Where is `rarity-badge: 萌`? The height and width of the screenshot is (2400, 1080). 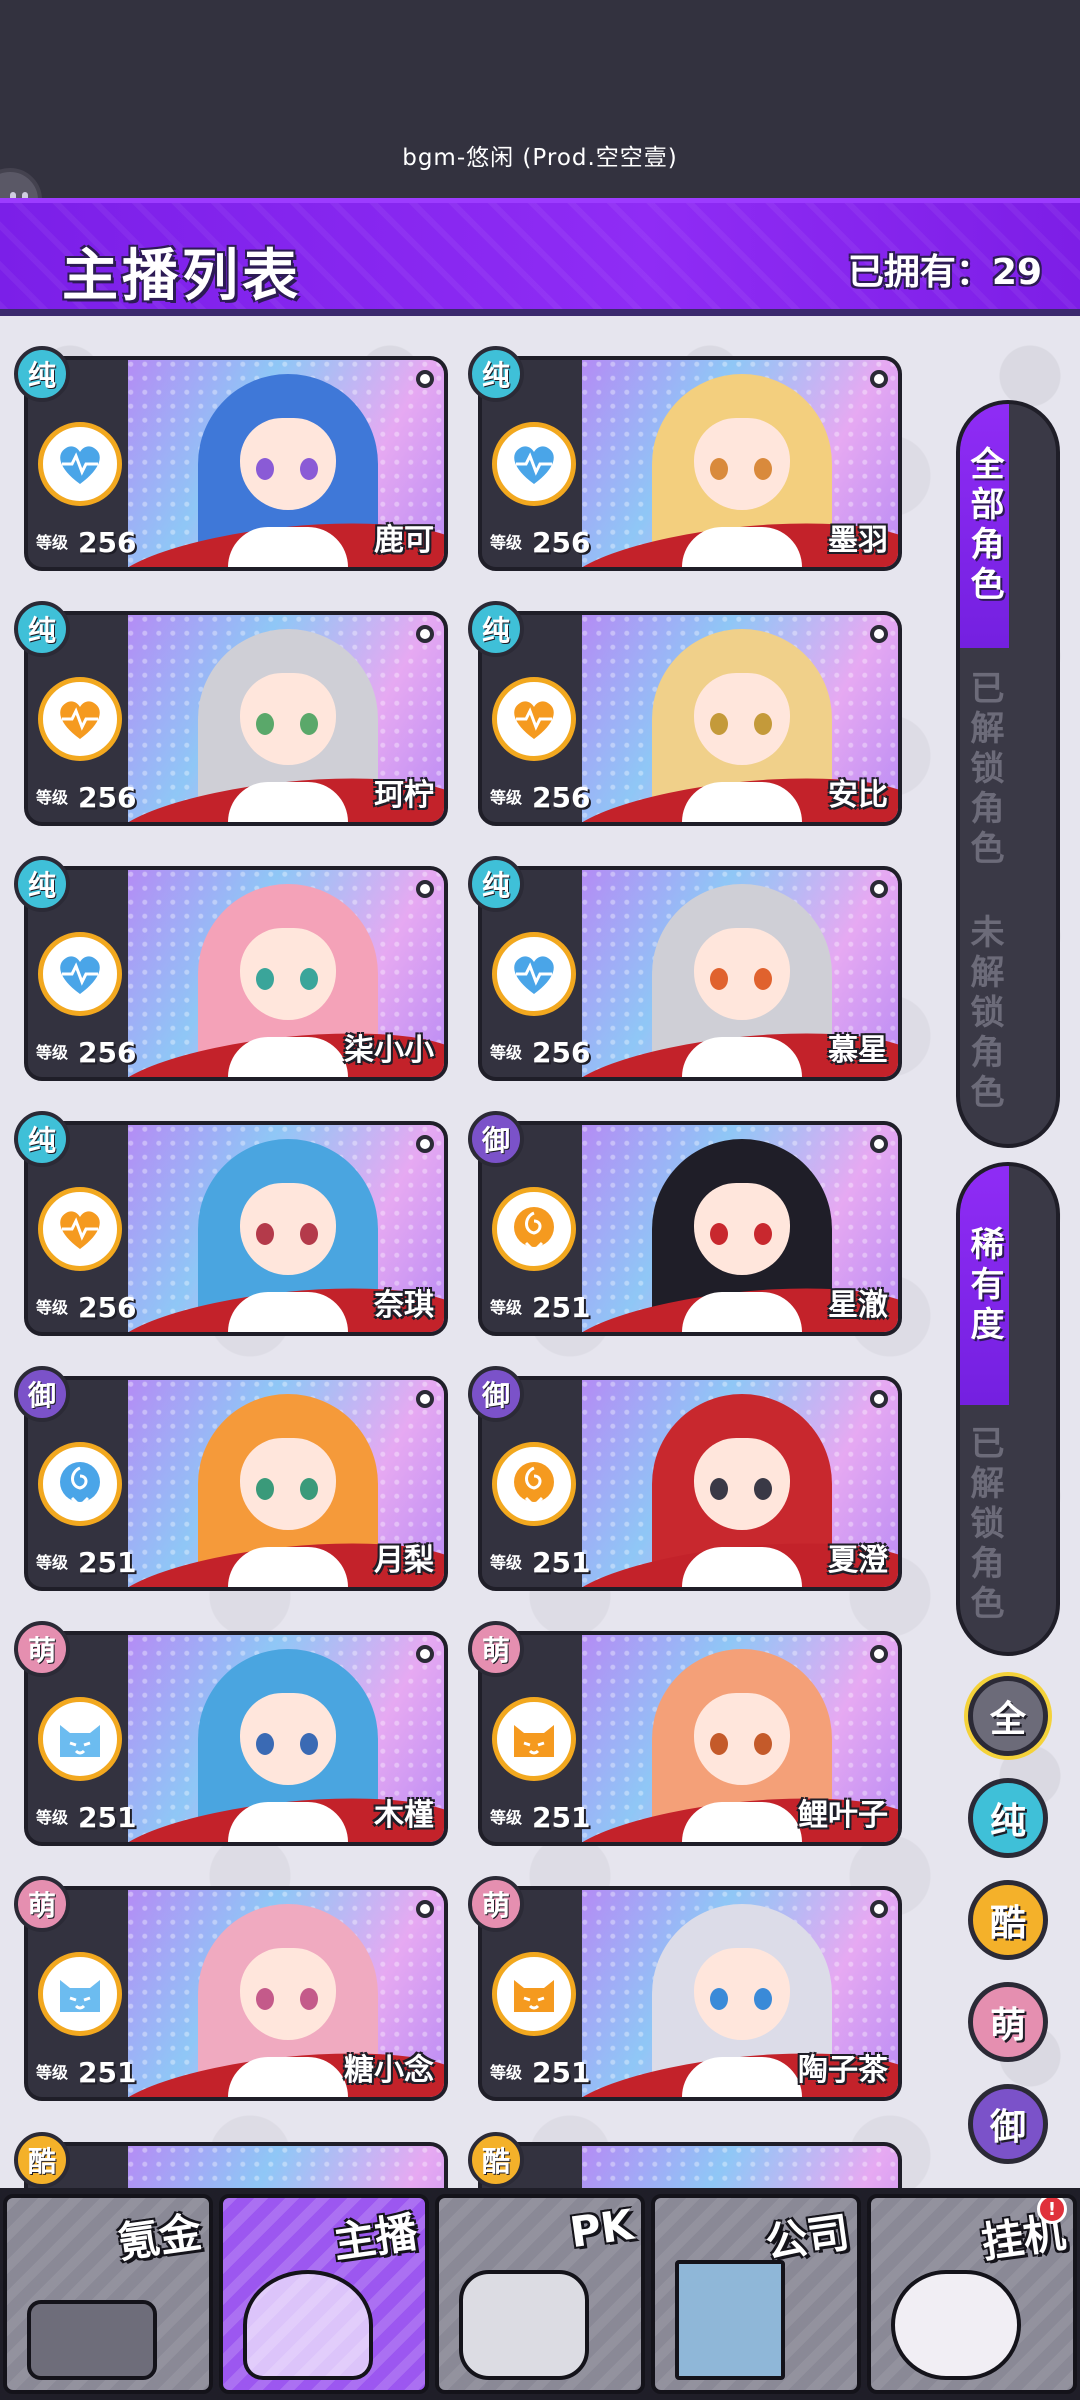 rarity-badge: 萌 is located at coordinates (496, 1904).